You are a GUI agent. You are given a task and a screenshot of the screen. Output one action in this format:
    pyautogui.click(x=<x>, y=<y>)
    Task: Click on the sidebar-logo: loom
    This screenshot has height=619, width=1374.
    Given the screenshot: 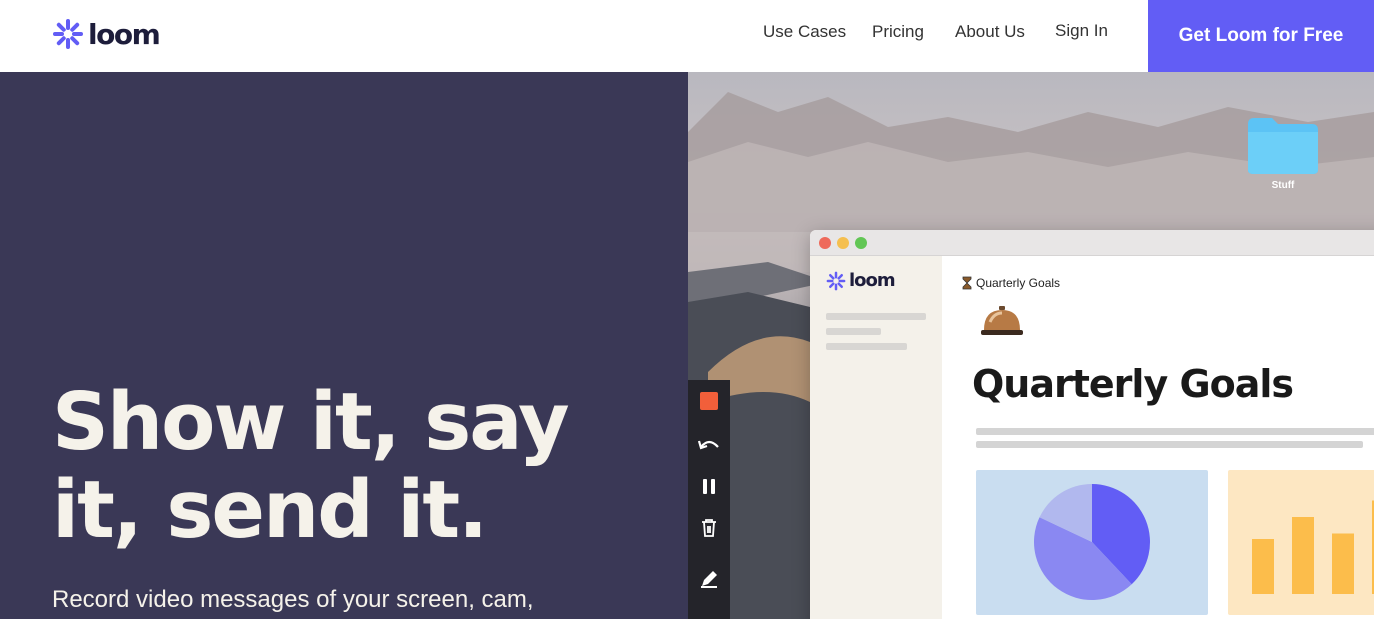 What is the action you would take?
    pyautogui.click(x=861, y=280)
    